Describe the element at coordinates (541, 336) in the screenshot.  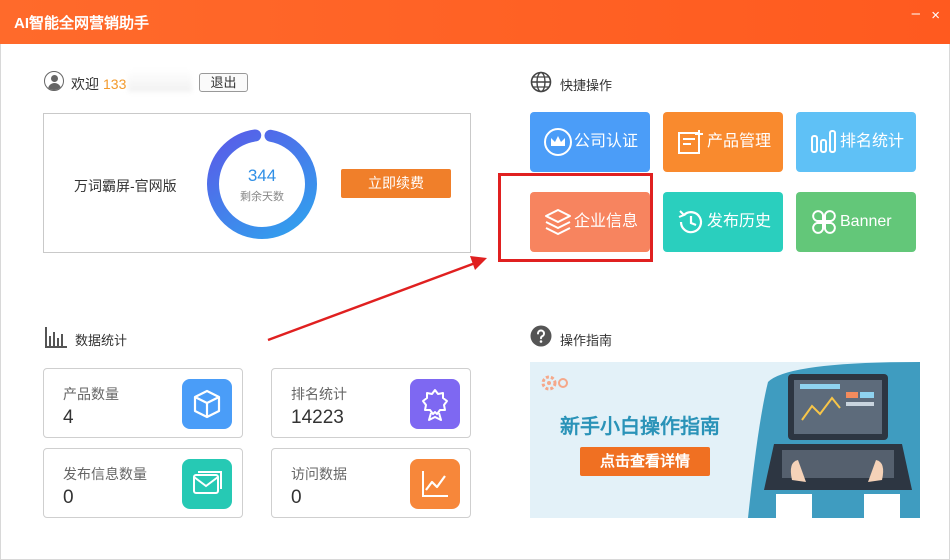
I see `help-icon` at that location.